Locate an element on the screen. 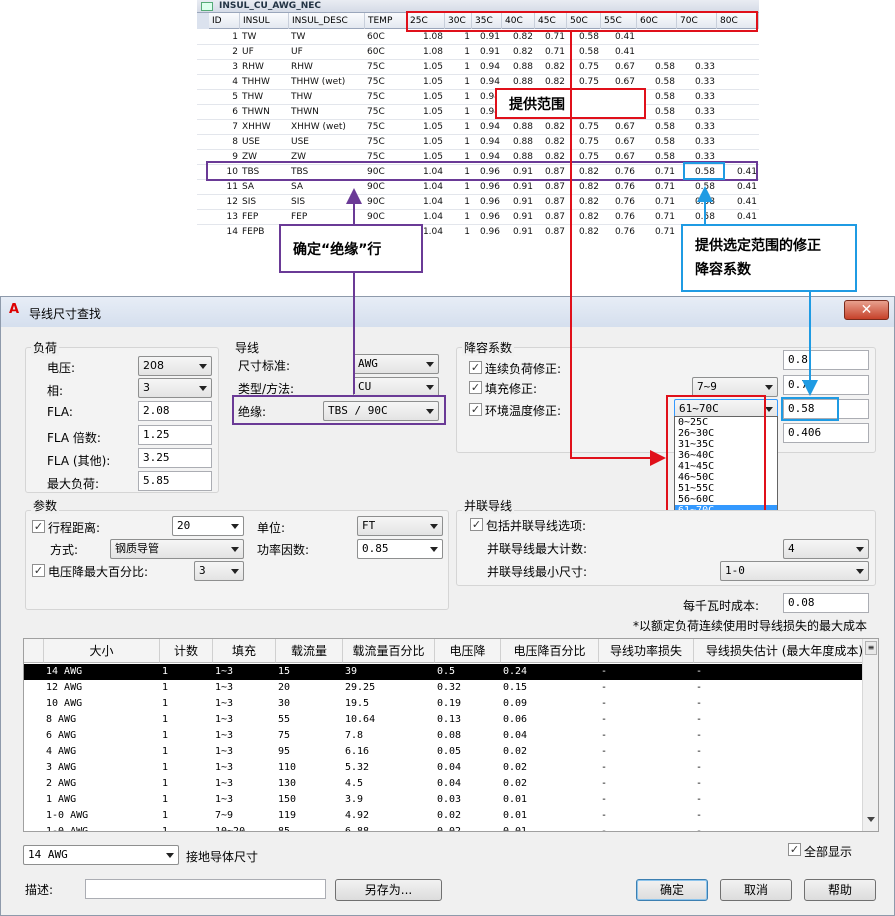 This screenshot has width=895, height=916. range-arrow is located at coordinates (618, 249).